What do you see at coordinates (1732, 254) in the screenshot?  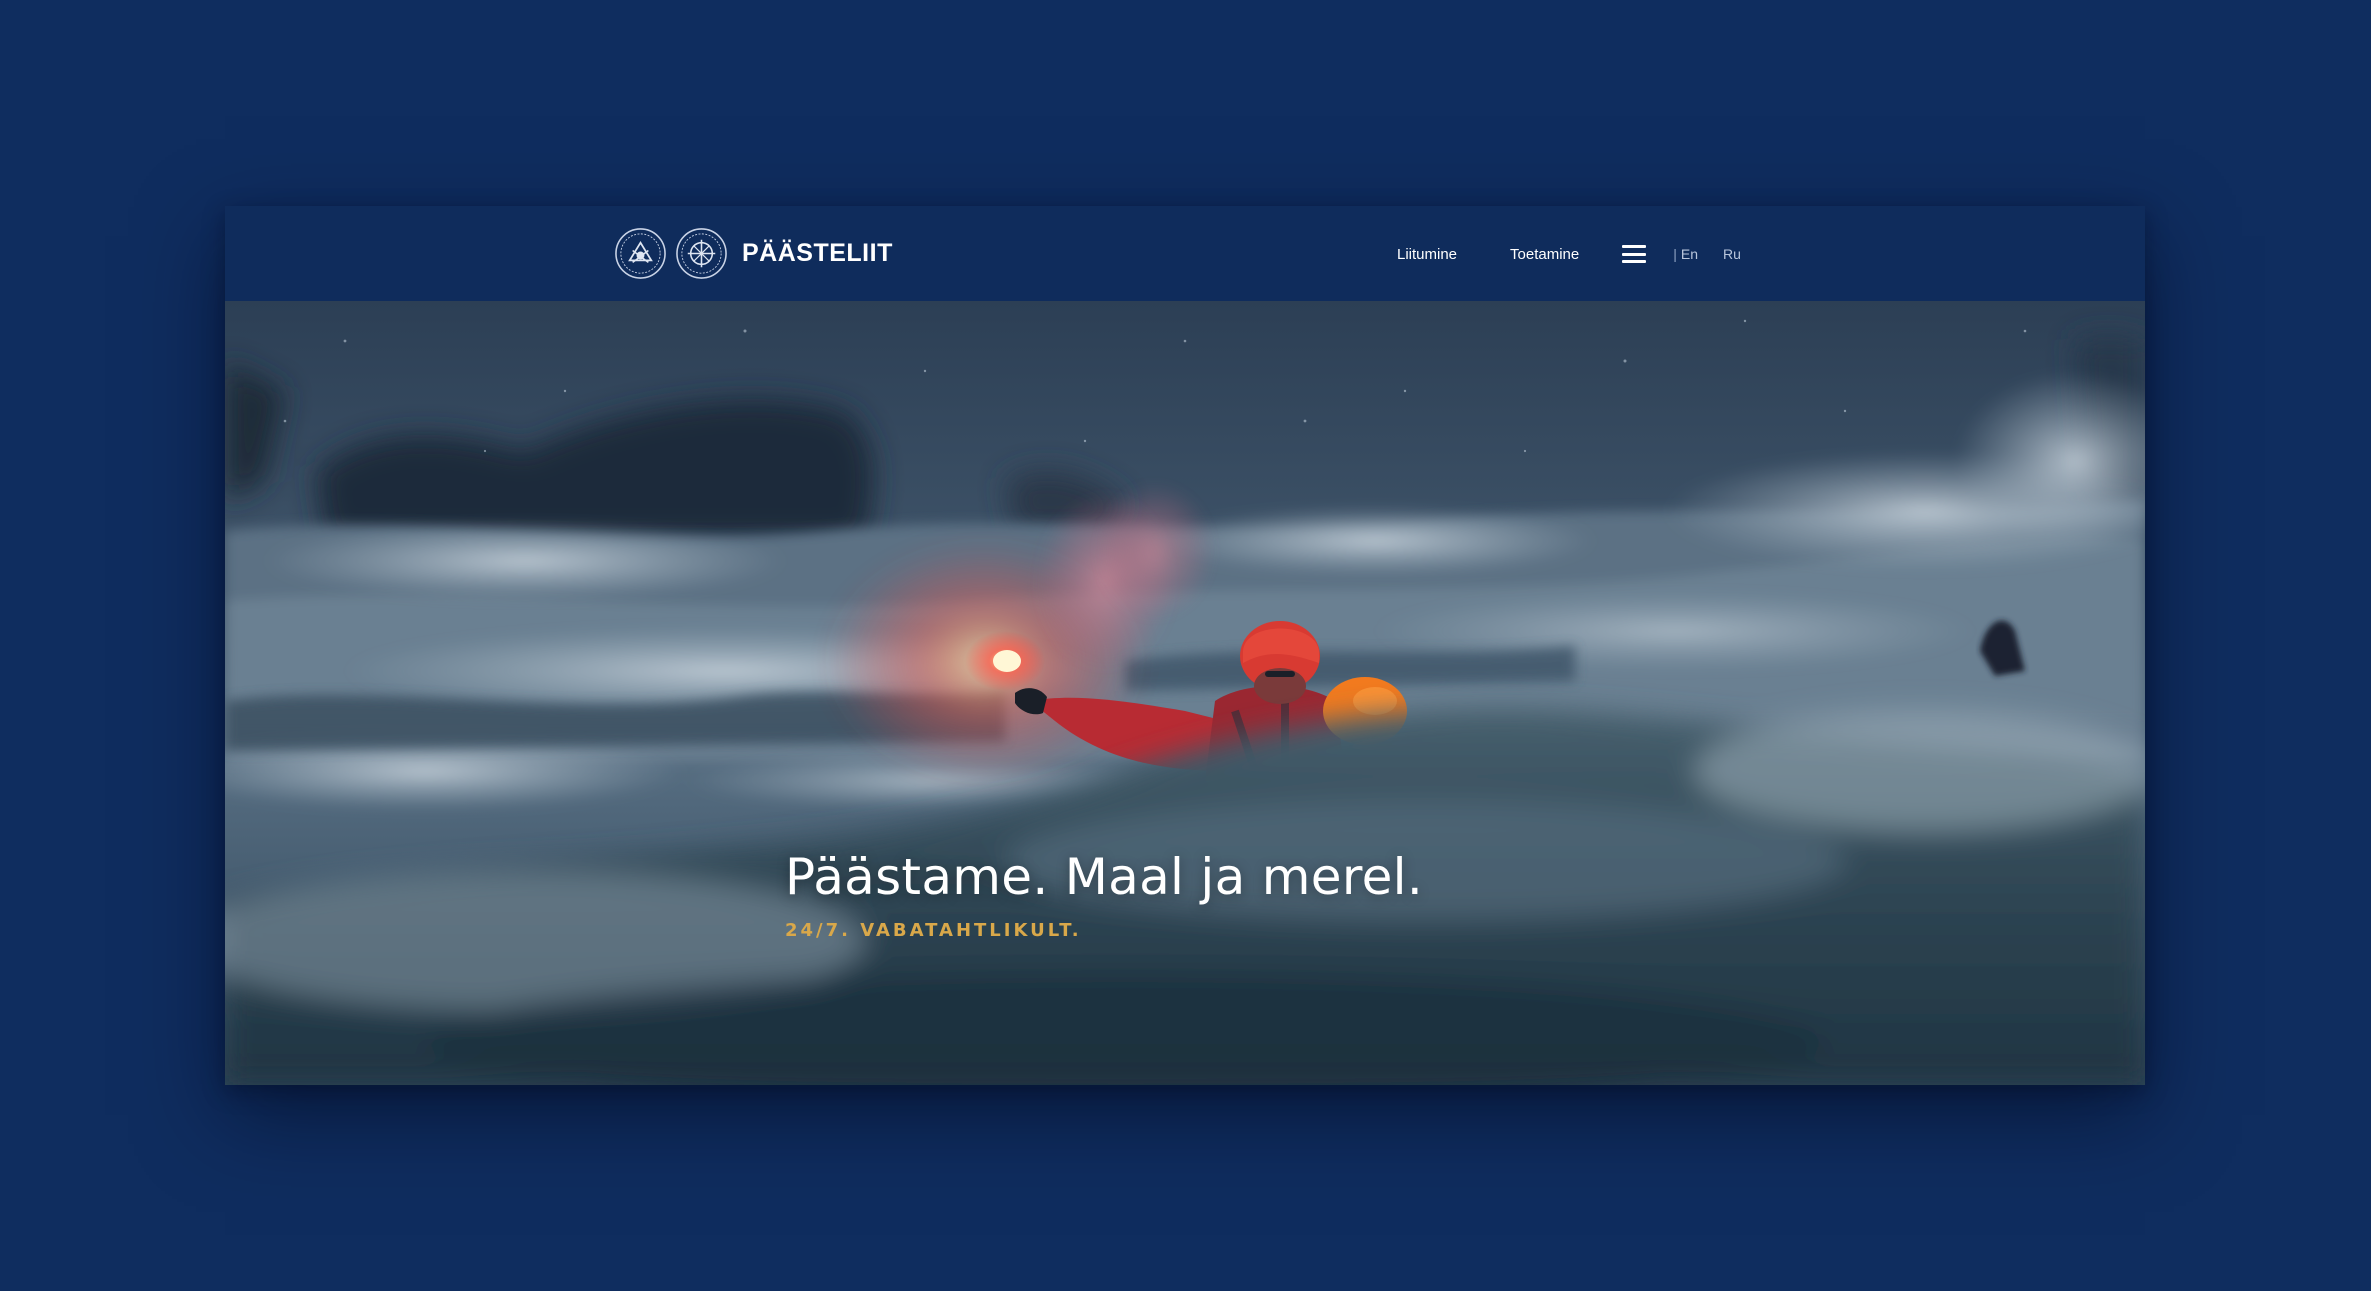 I see `language-ru-link: Ru` at bounding box center [1732, 254].